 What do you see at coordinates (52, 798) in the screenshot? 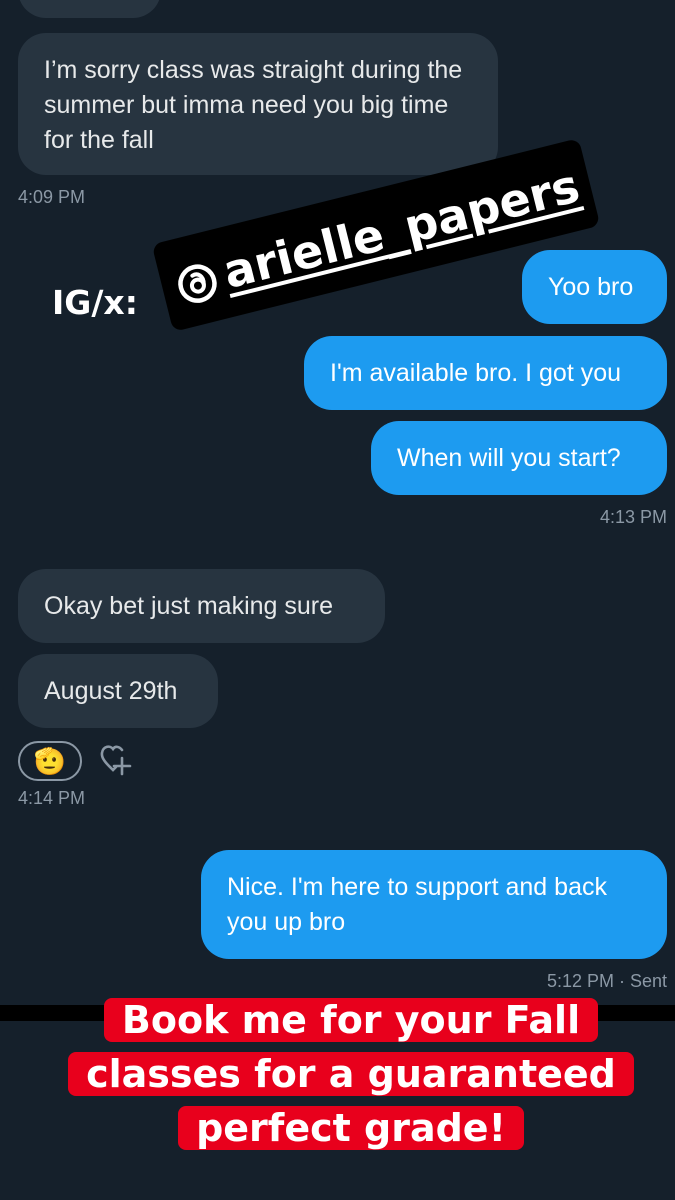
I see `message-timestamp: 4:14 PM` at bounding box center [52, 798].